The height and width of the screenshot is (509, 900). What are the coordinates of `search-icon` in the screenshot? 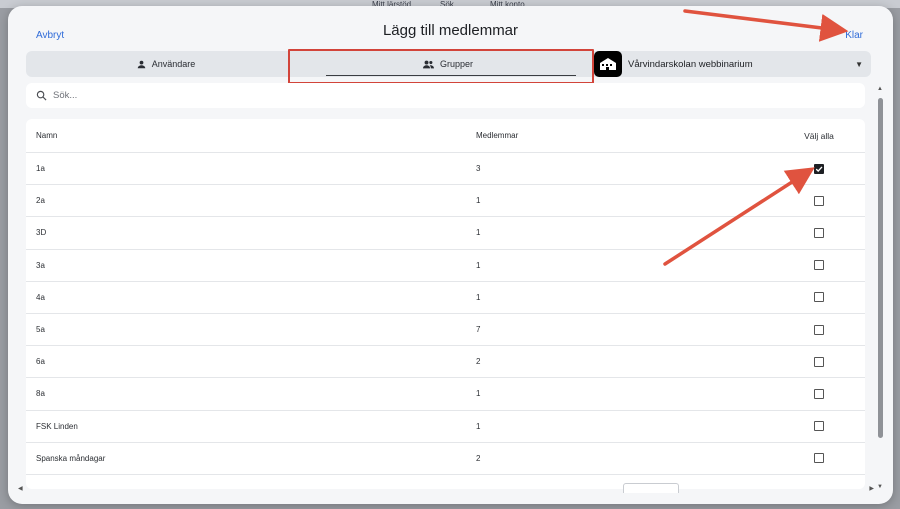 It's located at (41, 95).